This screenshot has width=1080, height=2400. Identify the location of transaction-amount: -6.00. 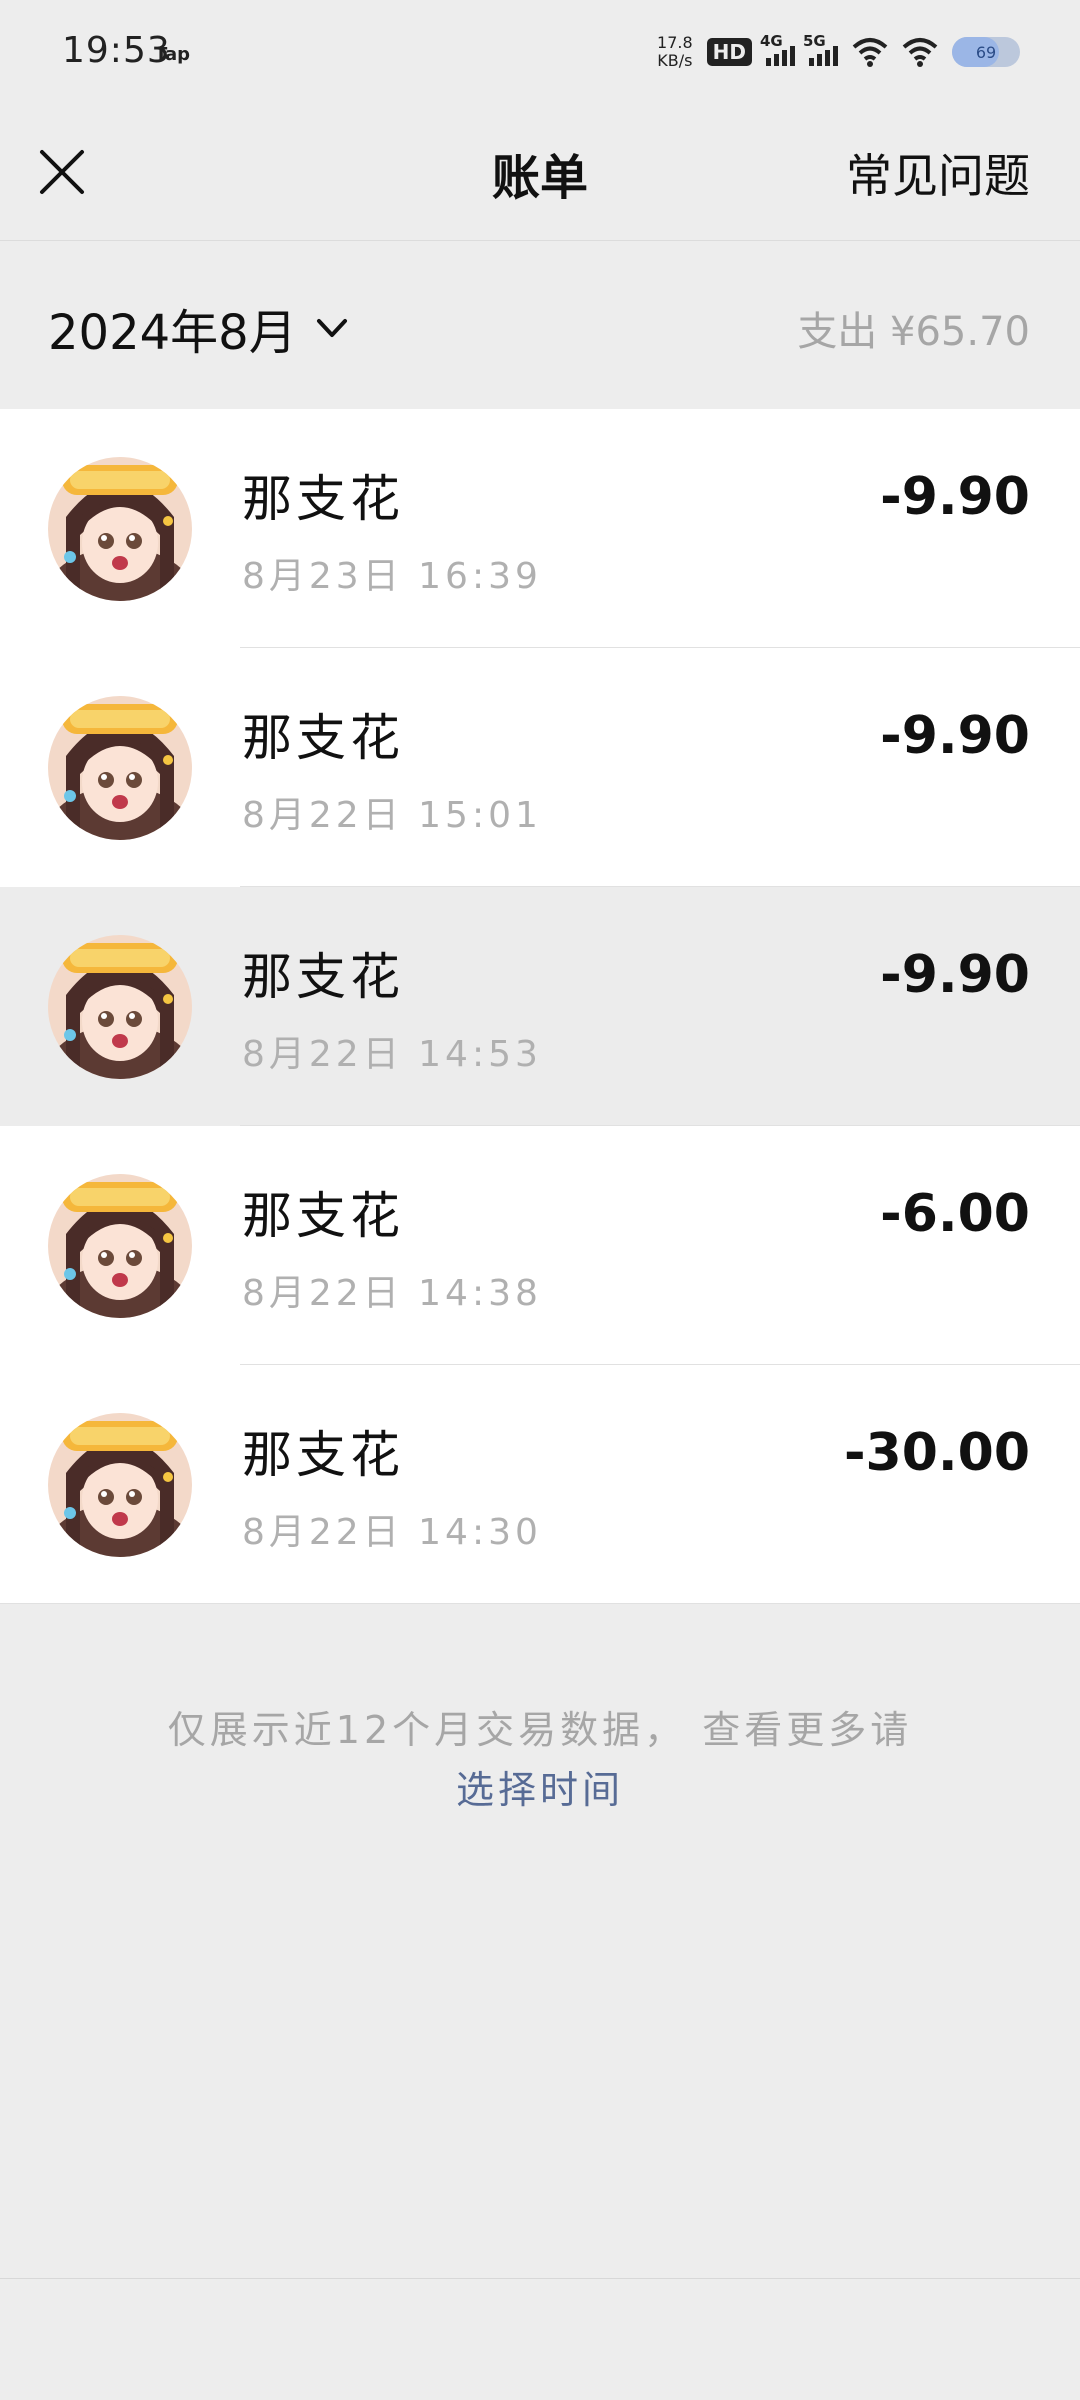
(955, 1214).